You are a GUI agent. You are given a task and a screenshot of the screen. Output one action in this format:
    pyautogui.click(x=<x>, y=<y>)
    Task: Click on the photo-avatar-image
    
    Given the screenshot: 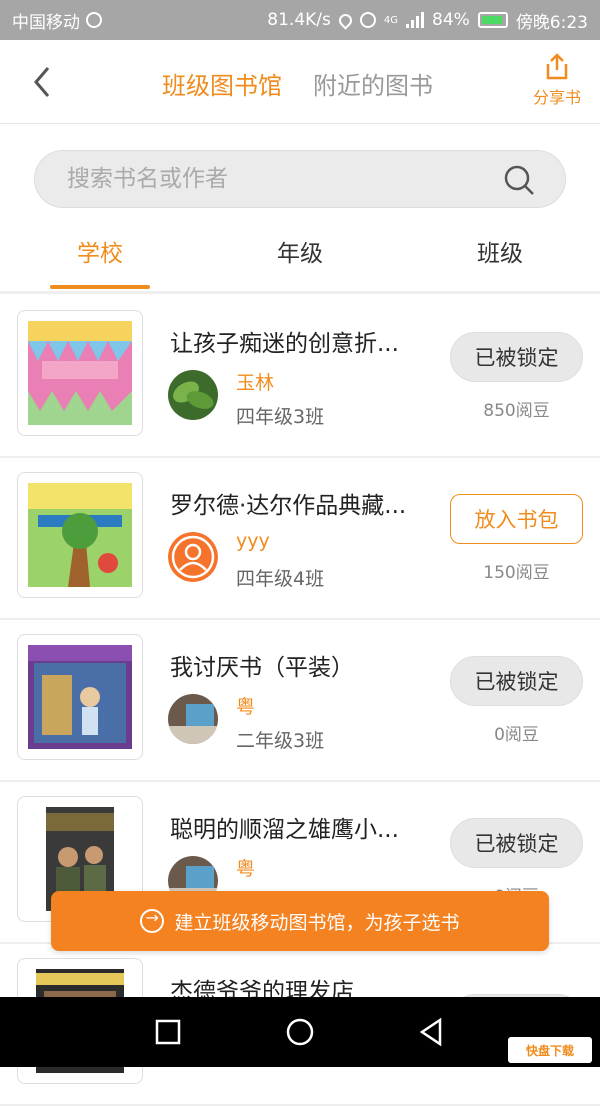 What is the action you would take?
    pyautogui.click(x=193, y=719)
    